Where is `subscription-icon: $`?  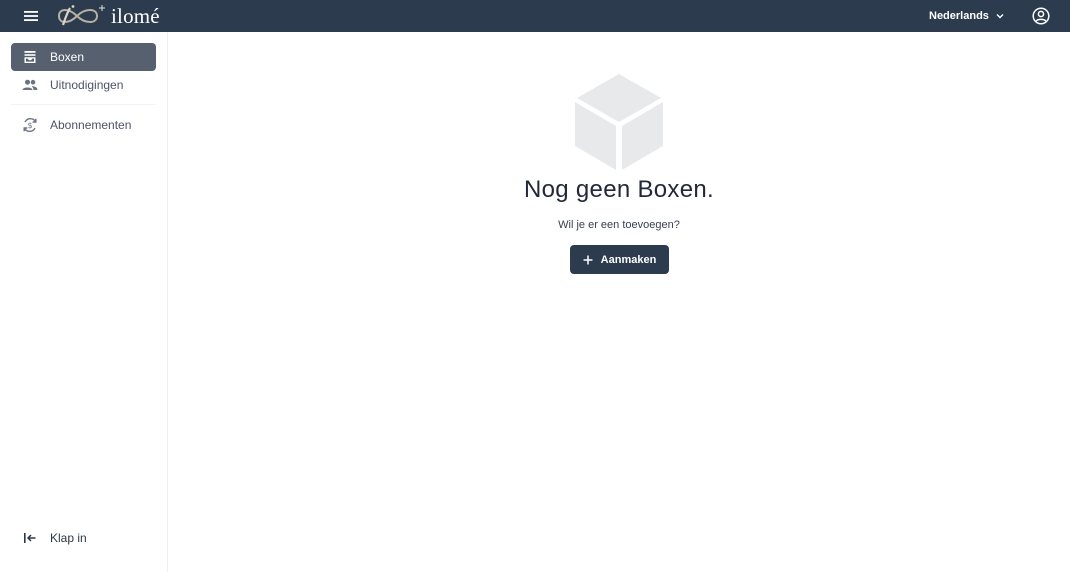
subscription-icon: $ is located at coordinates (30, 125).